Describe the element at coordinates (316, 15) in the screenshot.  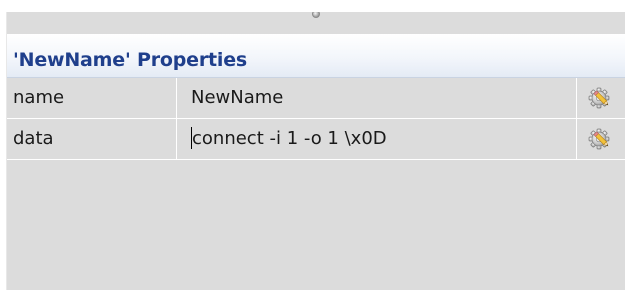
I see `resize-grip-handle` at that location.